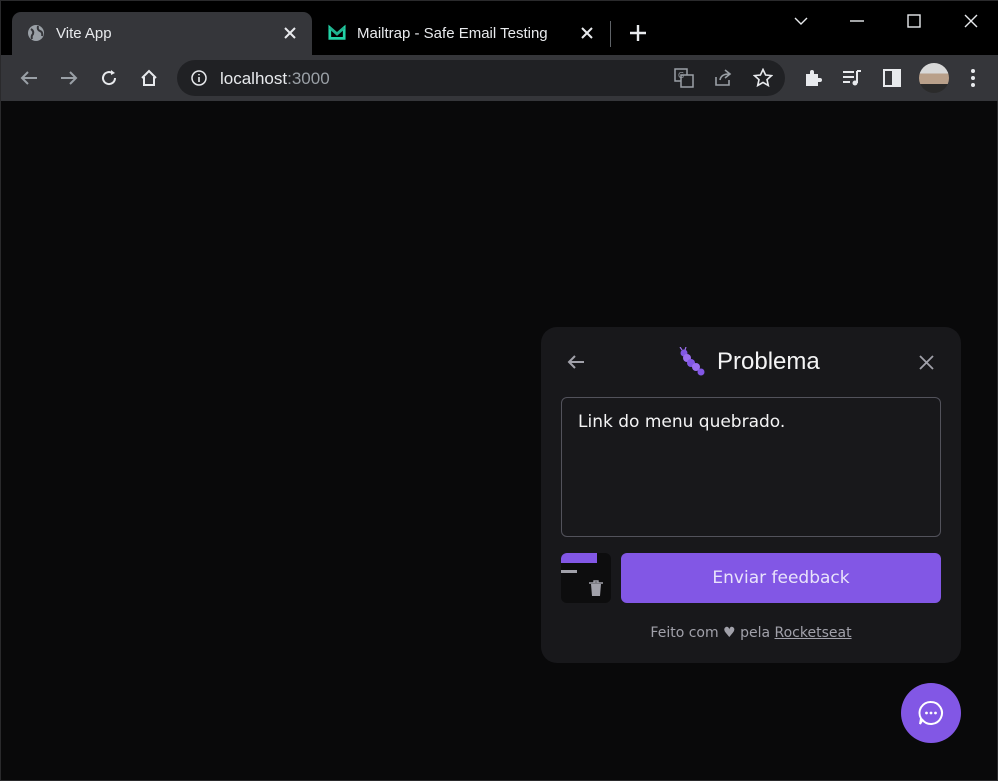 This screenshot has width=998, height=781. What do you see at coordinates (596, 588) in the screenshot?
I see `trash-icon` at bounding box center [596, 588].